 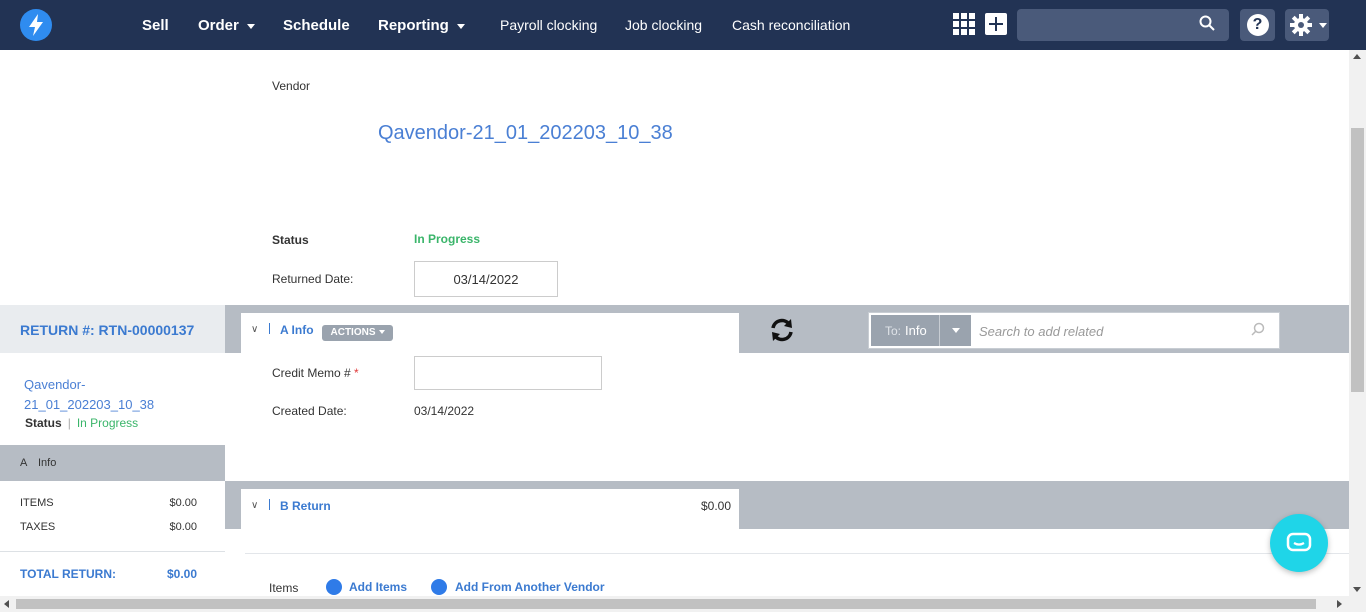 I want to click on gear-icon, so click(x=1301, y=25).